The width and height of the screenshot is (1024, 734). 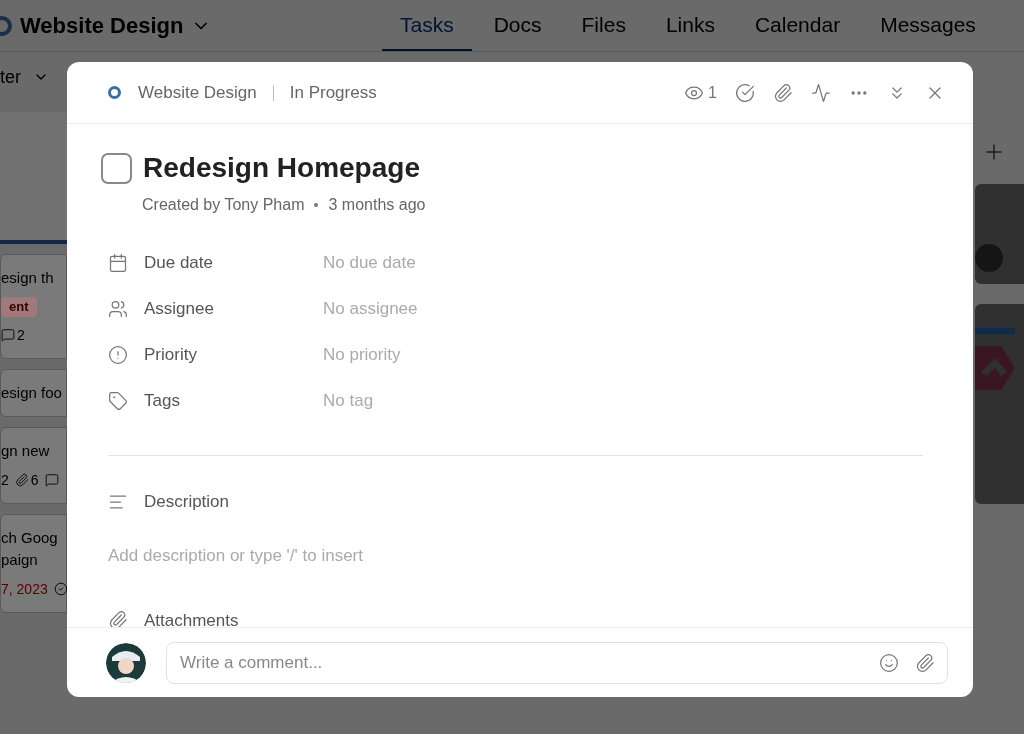 I want to click on breadcrumb-project: Website Design, so click(x=197, y=92).